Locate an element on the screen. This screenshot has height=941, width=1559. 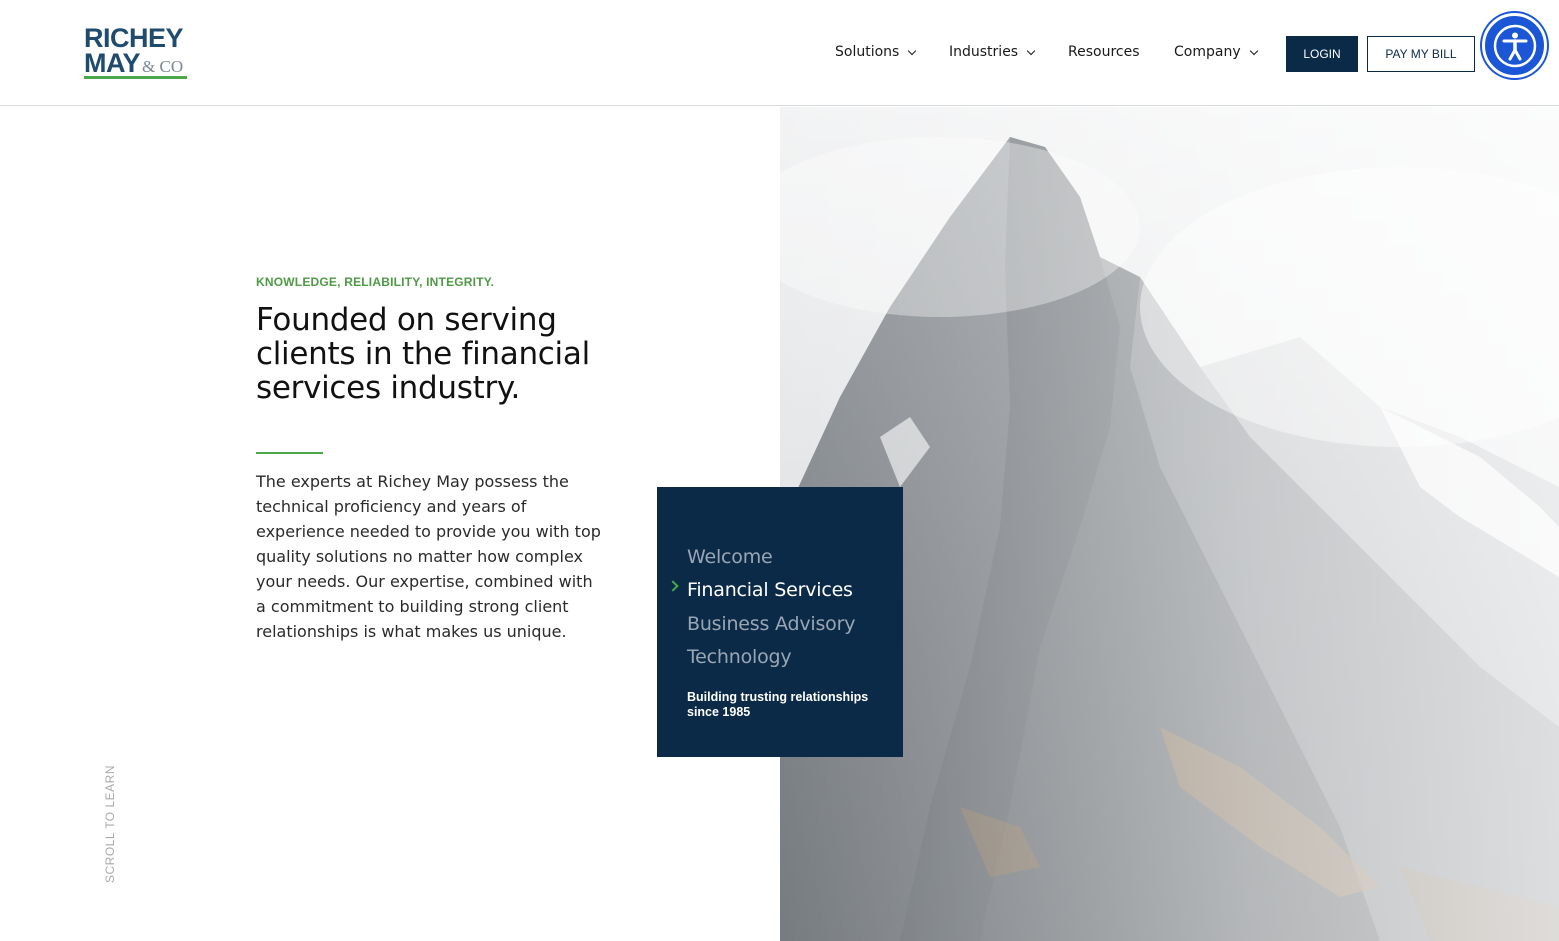
nav-resources: Resources is located at coordinates (1104, 52).